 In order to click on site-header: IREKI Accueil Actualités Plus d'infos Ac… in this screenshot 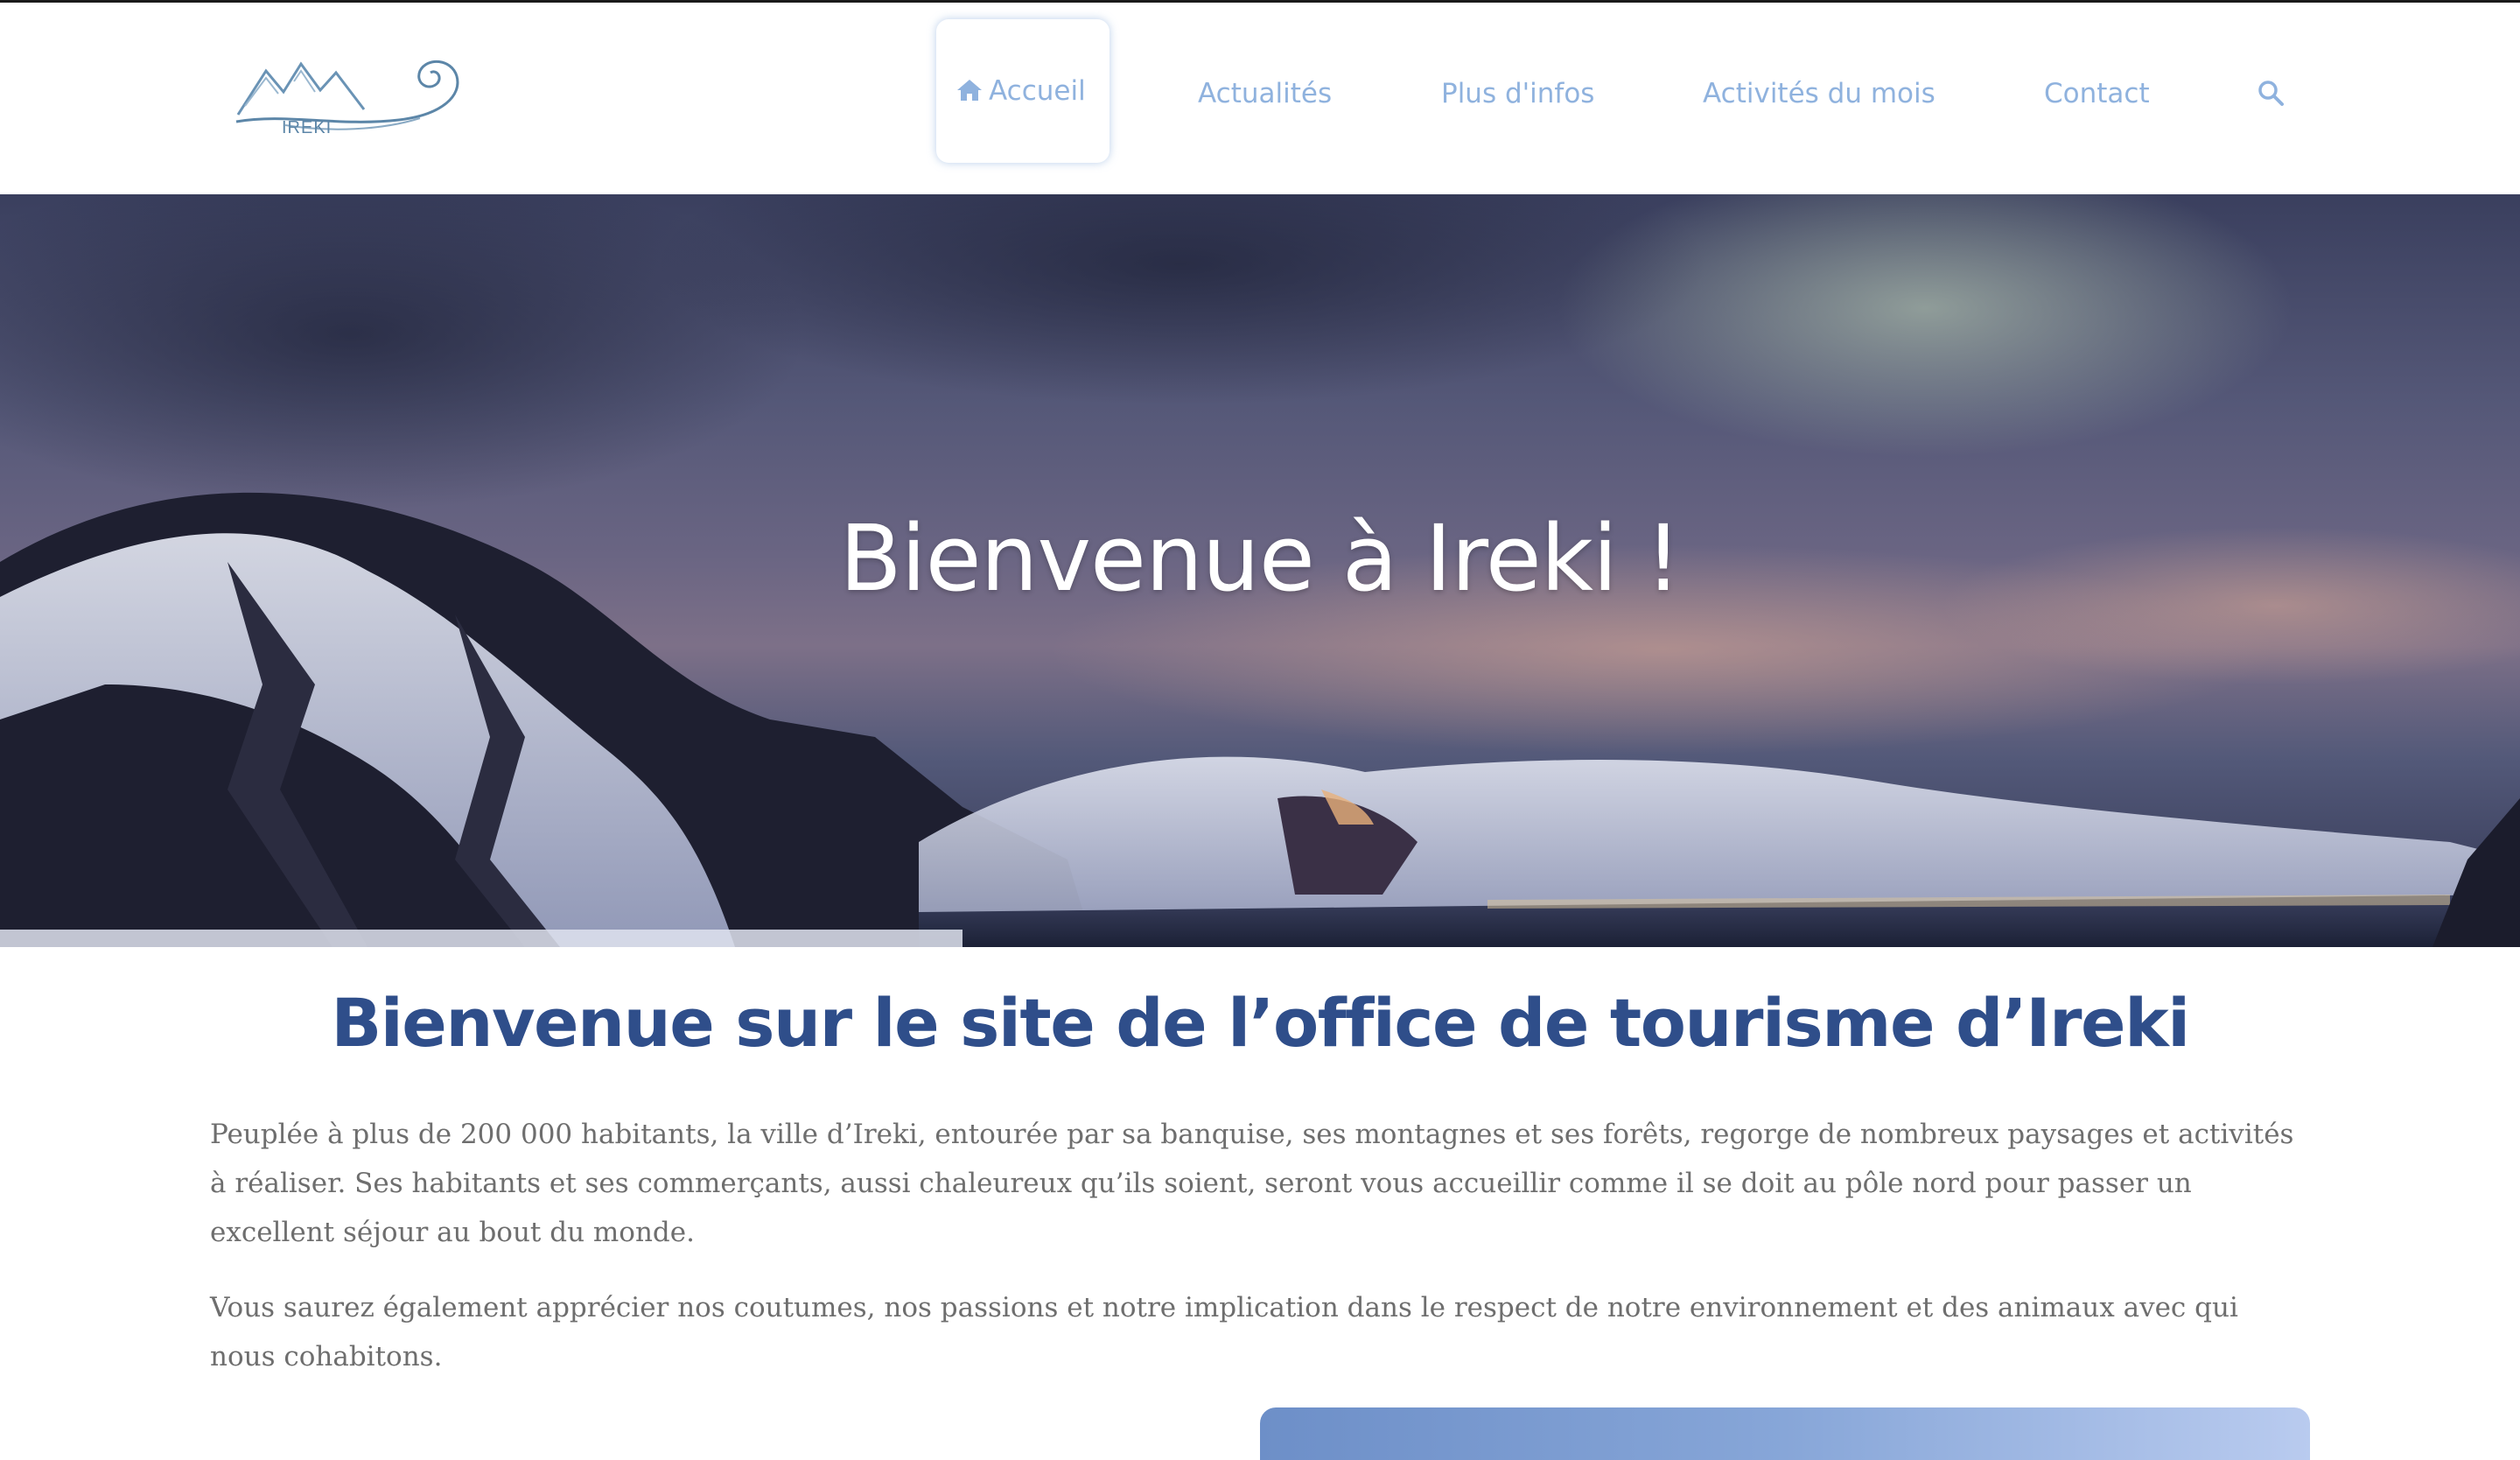, I will do `click(1260, 98)`.